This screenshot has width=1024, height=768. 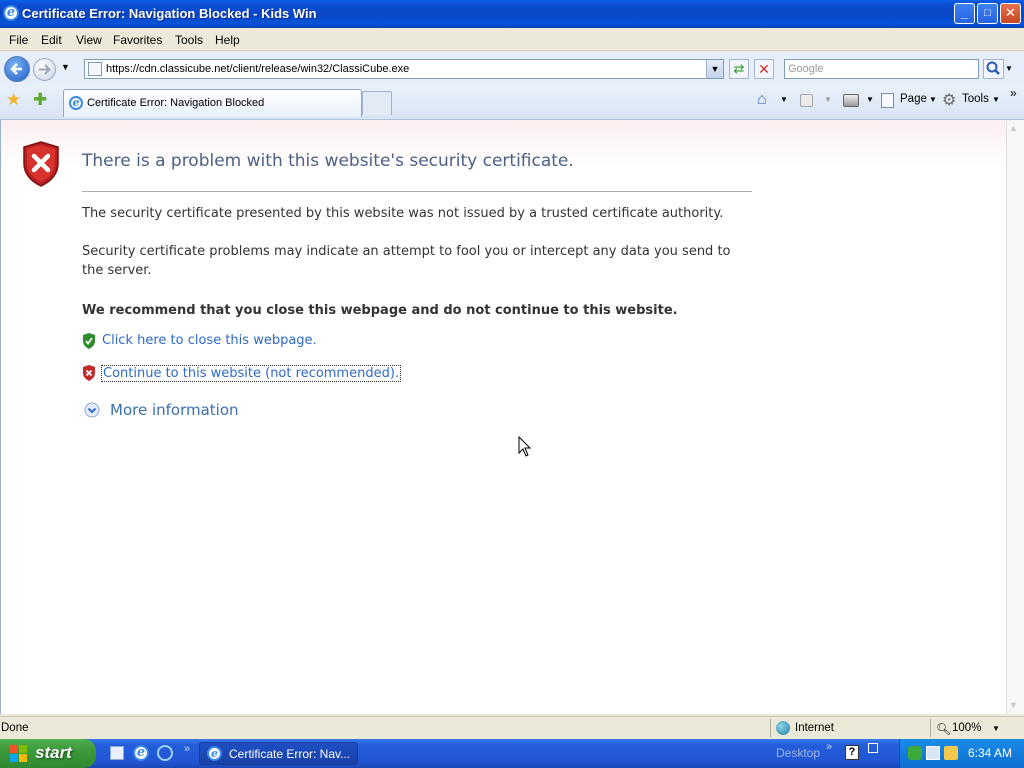 What do you see at coordinates (814, 728) in the screenshot?
I see `security-zone: Internet` at bounding box center [814, 728].